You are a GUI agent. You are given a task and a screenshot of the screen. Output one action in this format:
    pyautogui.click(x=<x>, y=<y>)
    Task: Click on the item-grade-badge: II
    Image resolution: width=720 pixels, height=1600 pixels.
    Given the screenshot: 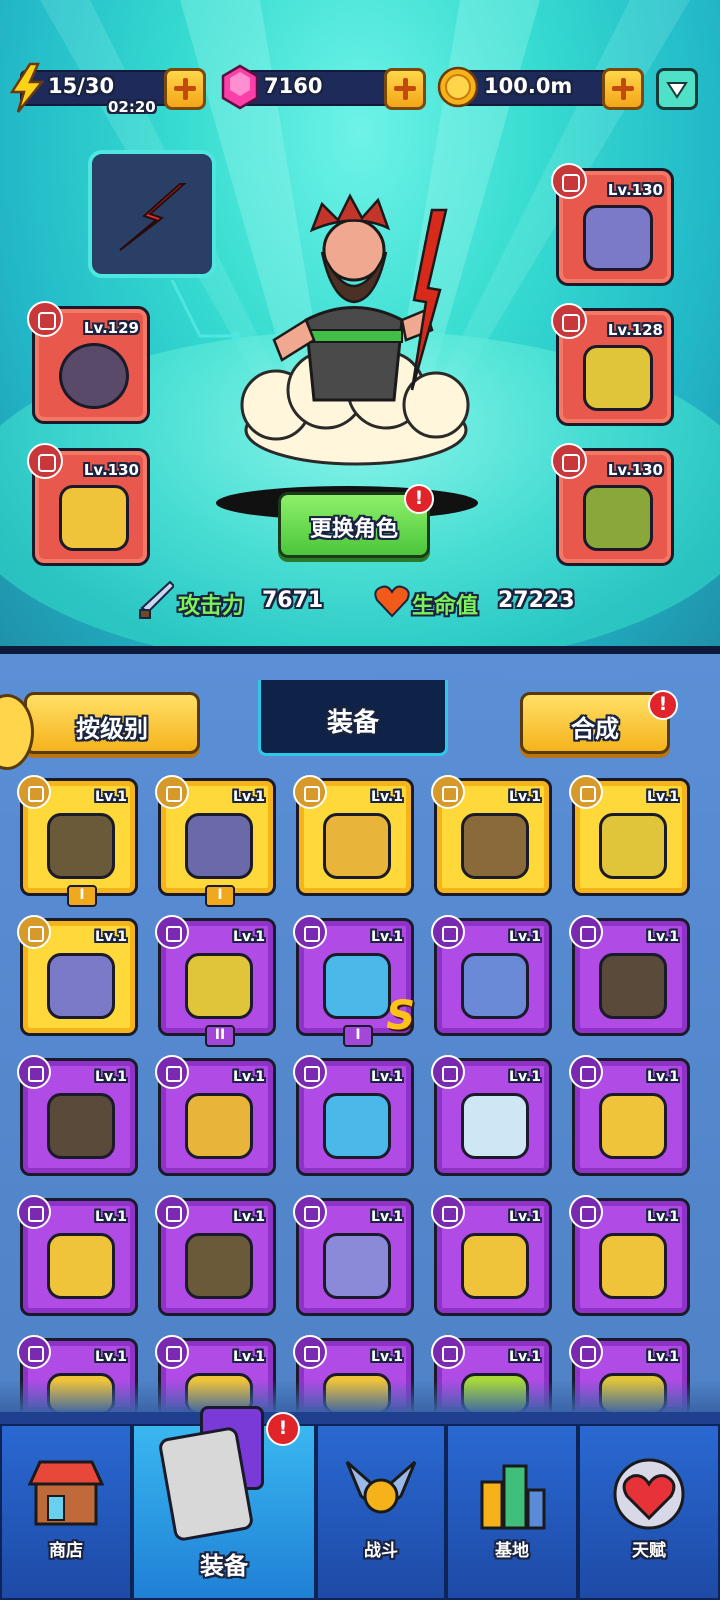 What is the action you would take?
    pyautogui.click(x=220, y=1036)
    